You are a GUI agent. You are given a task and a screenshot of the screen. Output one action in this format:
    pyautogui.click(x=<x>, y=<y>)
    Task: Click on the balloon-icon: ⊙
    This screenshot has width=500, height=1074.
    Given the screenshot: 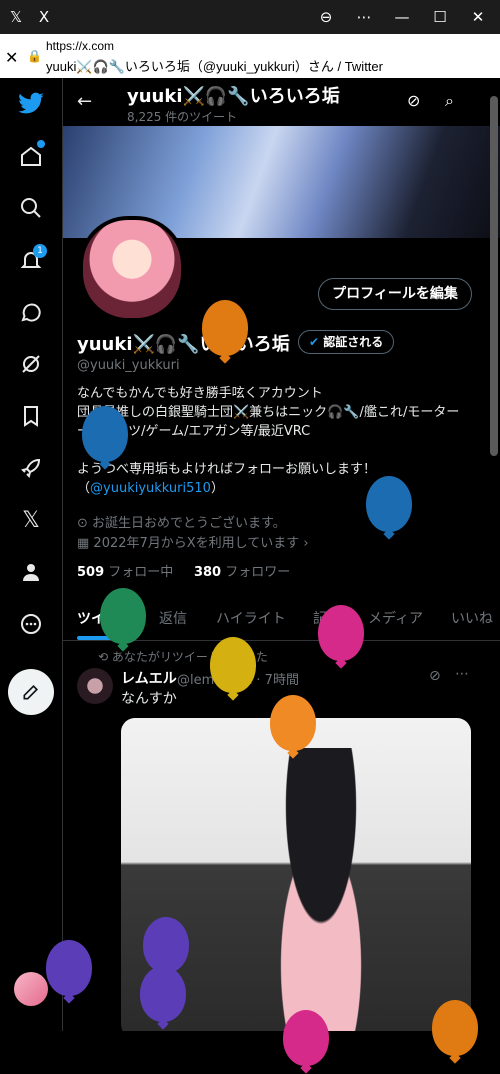 What is the action you would take?
    pyautogui.click(x=85, y=523)
    